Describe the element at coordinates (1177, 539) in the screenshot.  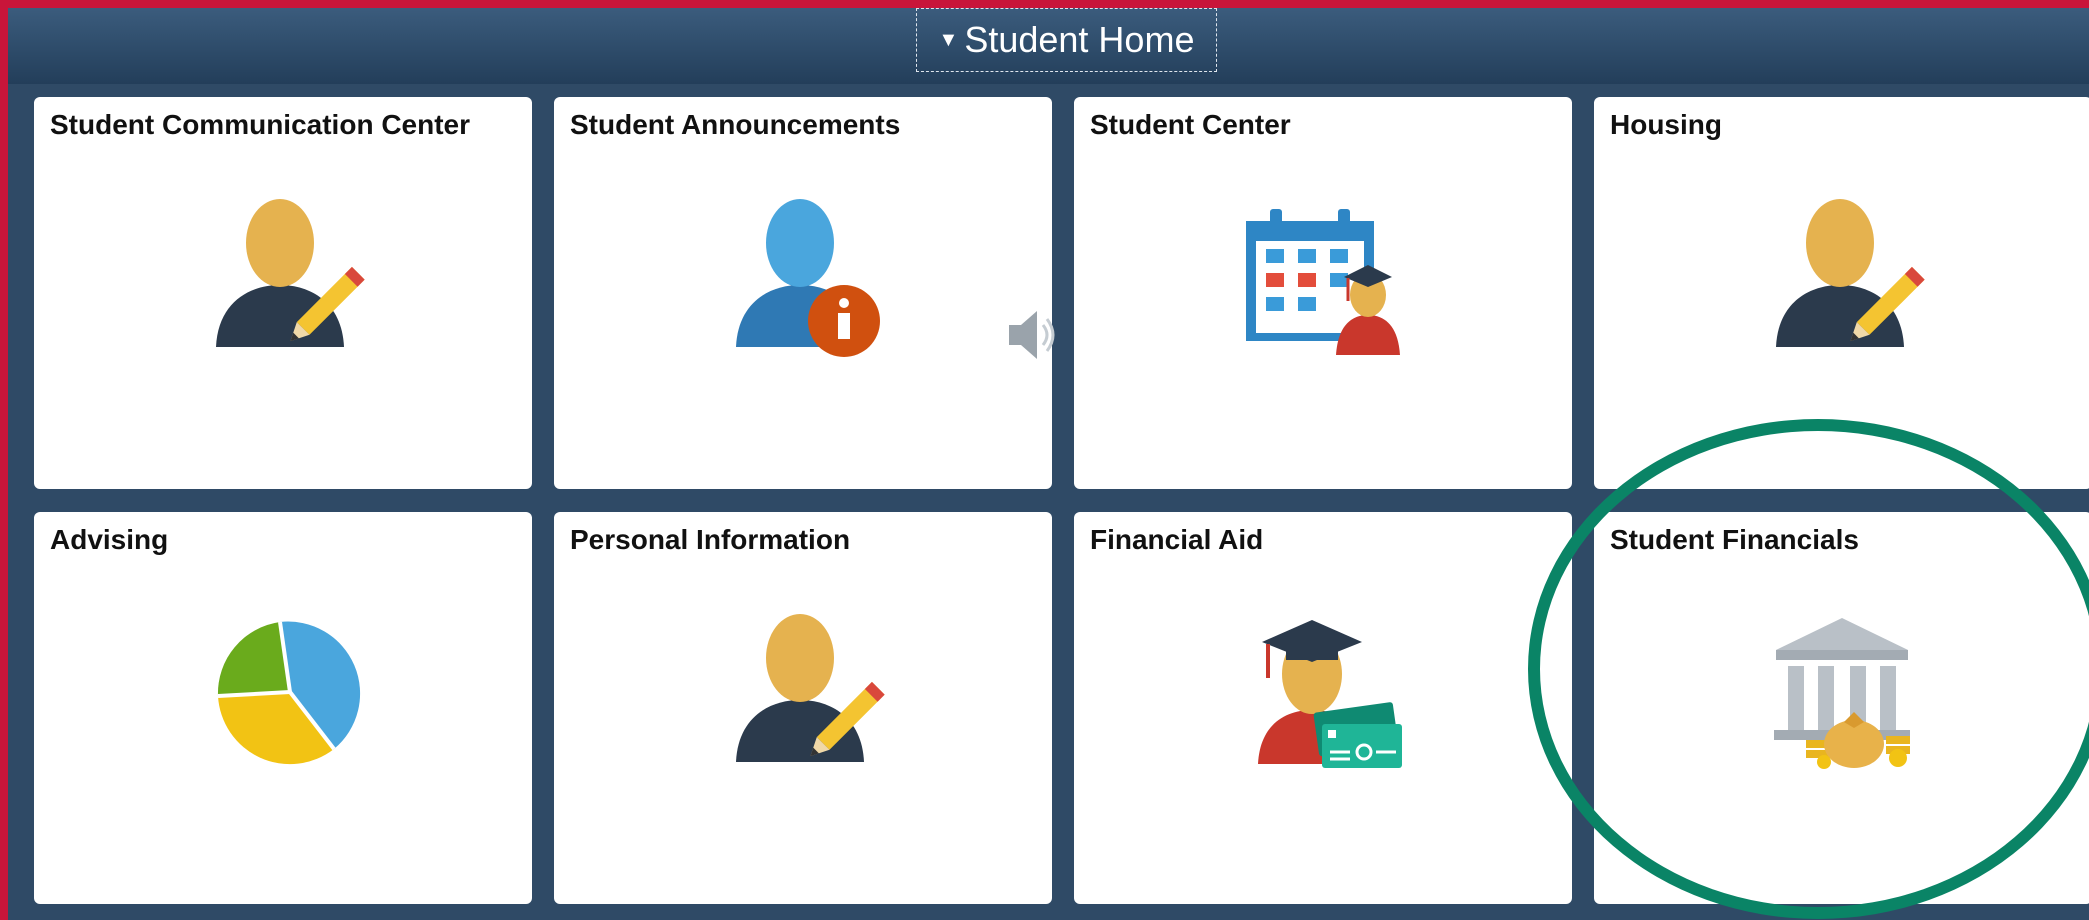
I see `tile-title: Financial Aid` at that location.